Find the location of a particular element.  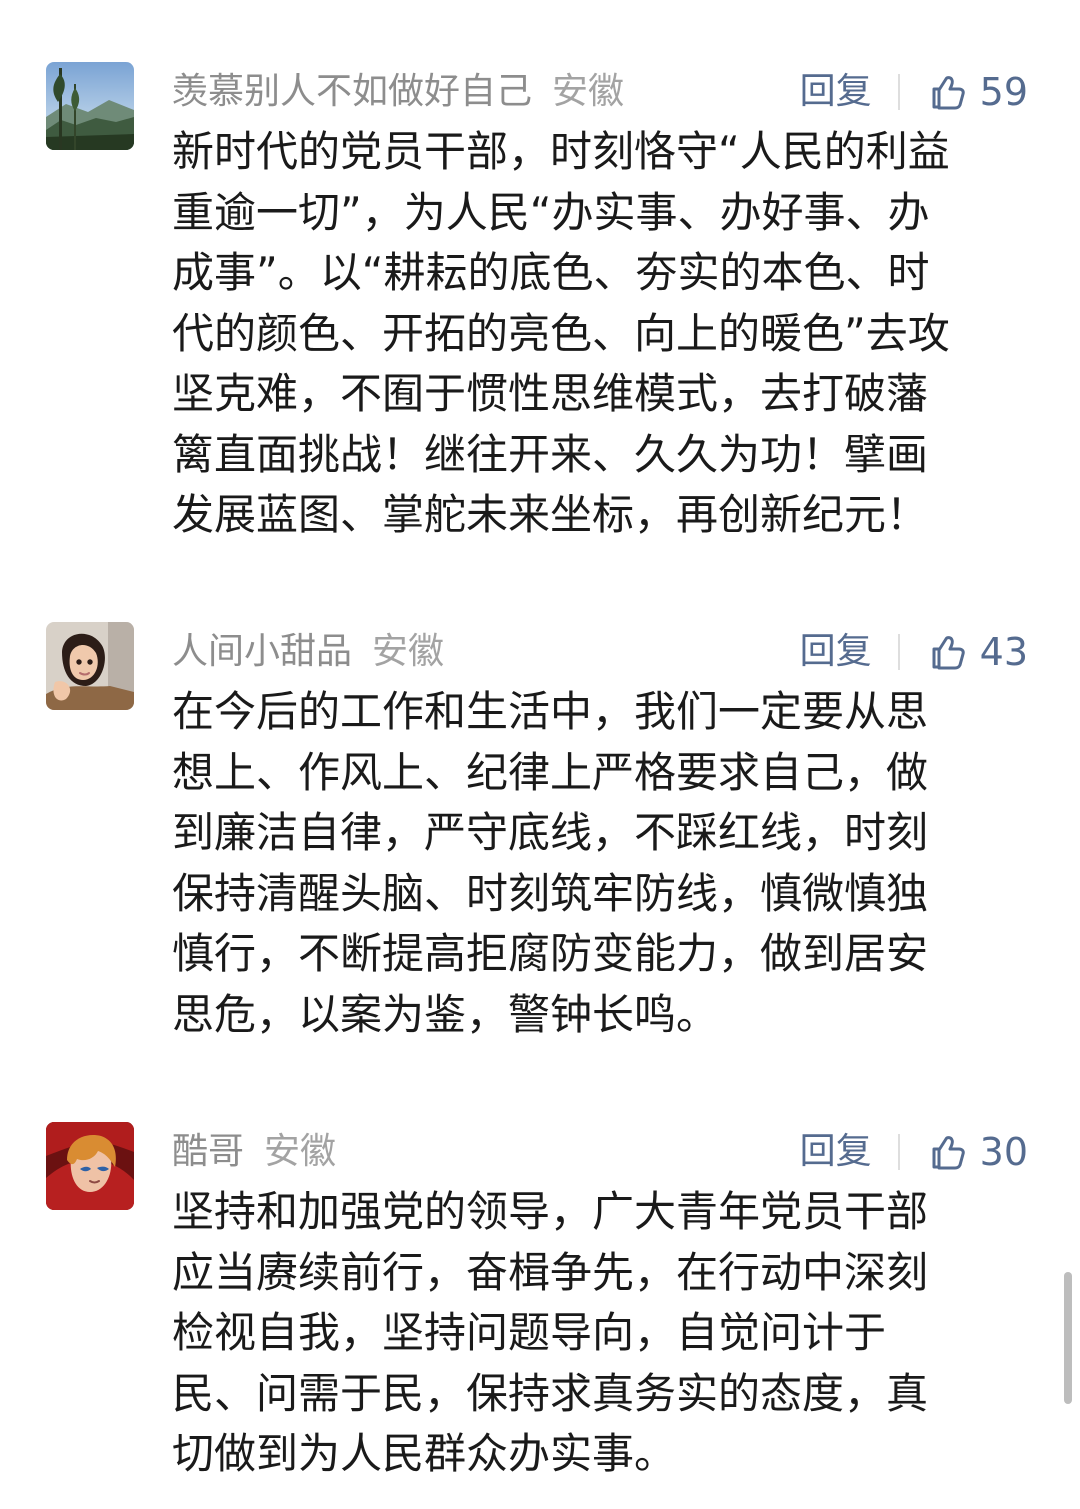

comment-line: 民、问需于民，保持求真务实的态度，真 is located at coordinates (550, 1393).